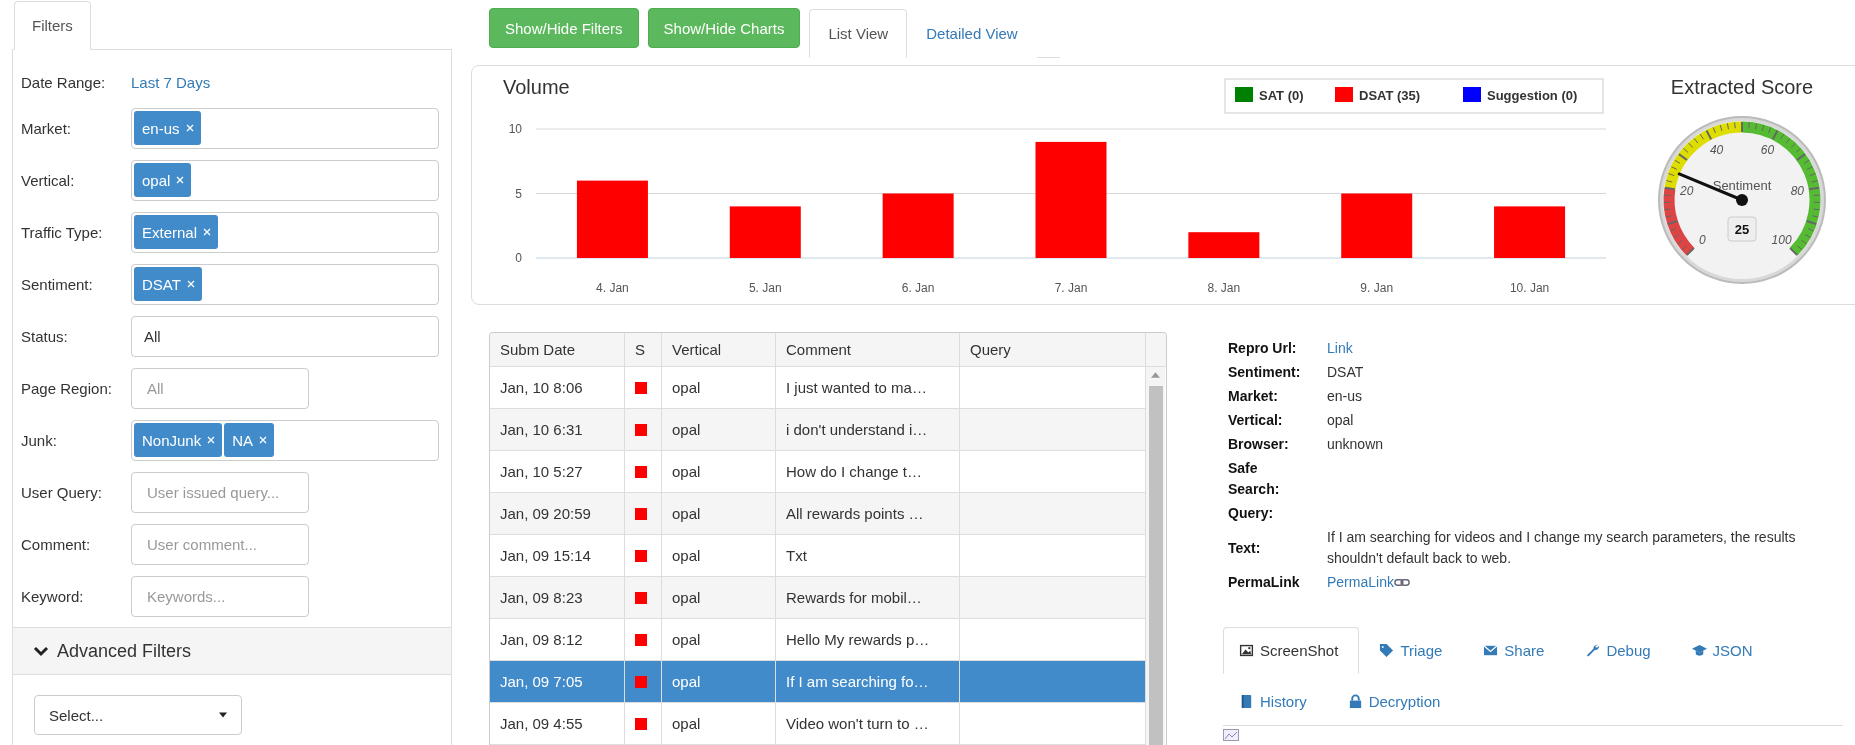 The height and width of the screenshot is (745, 1855). What do you see at coordinates (1797, 191) in the screenshot?
I see `gauge-tick-label: 80` at bounding box center [1797, 191].